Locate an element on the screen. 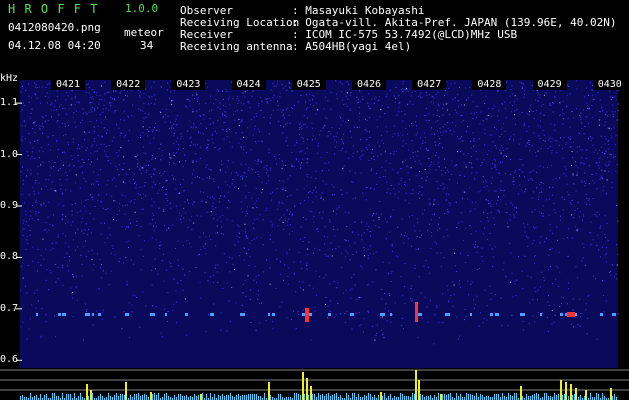 This screenshot has width=629, height=400. meteor-label: meteor is located at coordinates (144, 32).